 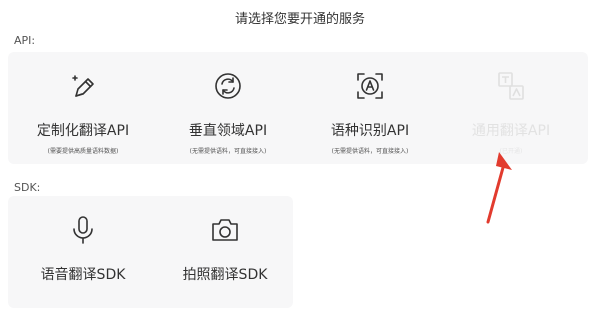 I want to click on sdk-card-name: 语音翻译SDK, so click(x=83, y=275).